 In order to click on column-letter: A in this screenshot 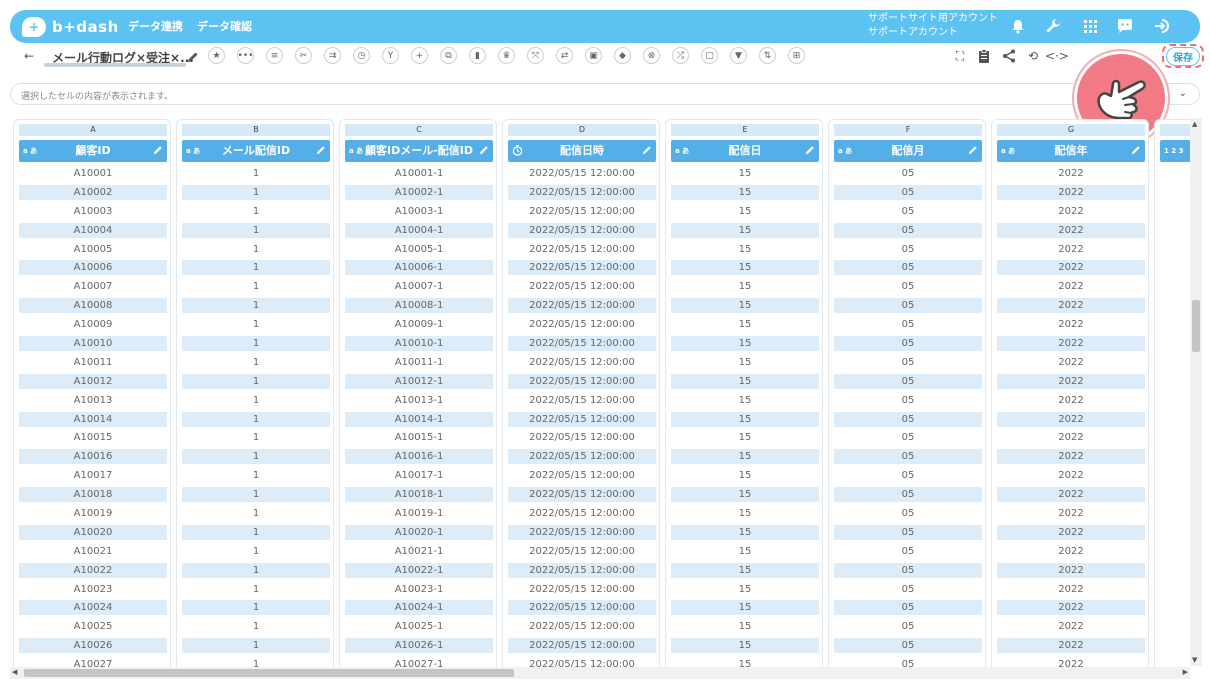, I will do `click(93, 130)`.